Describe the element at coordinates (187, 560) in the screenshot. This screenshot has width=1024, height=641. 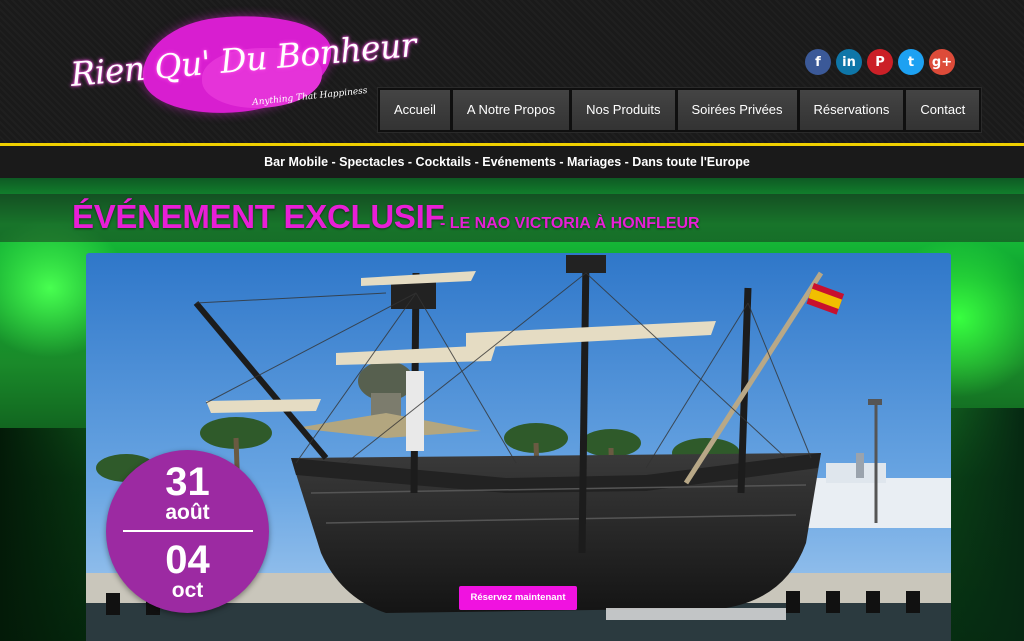
I see `date-end-day: 04` at that location.